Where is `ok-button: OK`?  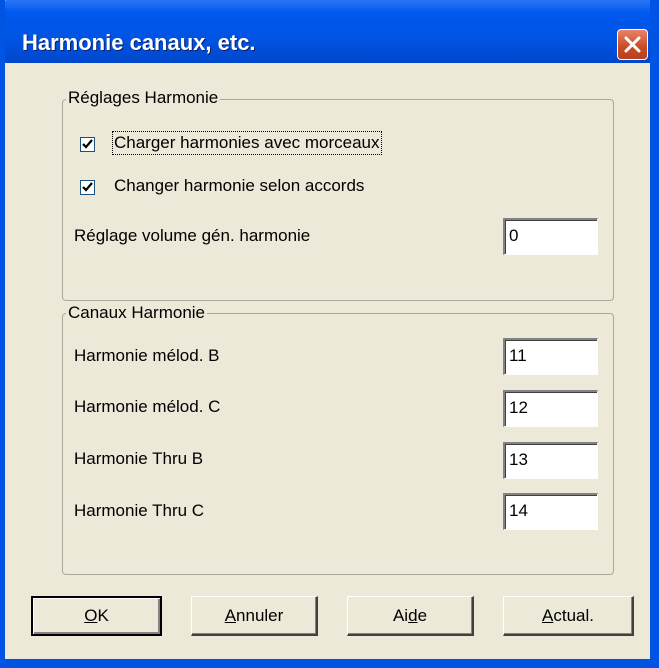
ok-button: OK is located at coordinates (96, 616).